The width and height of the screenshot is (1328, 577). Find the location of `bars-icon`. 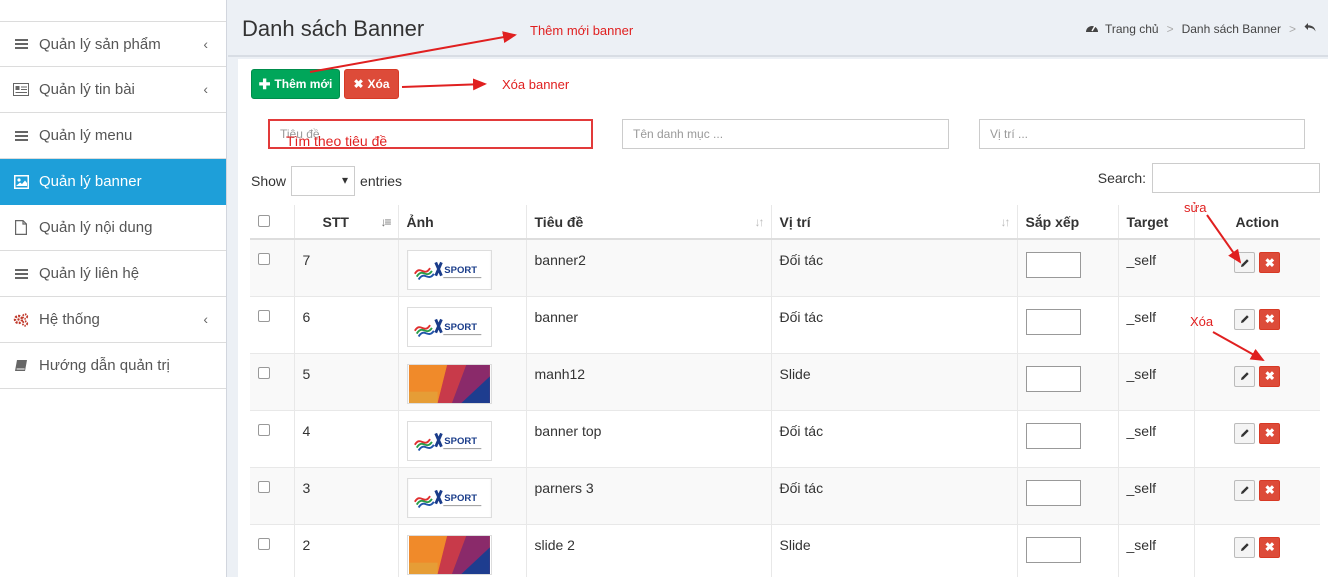

bars-icon is located at coordinates (21, 44).